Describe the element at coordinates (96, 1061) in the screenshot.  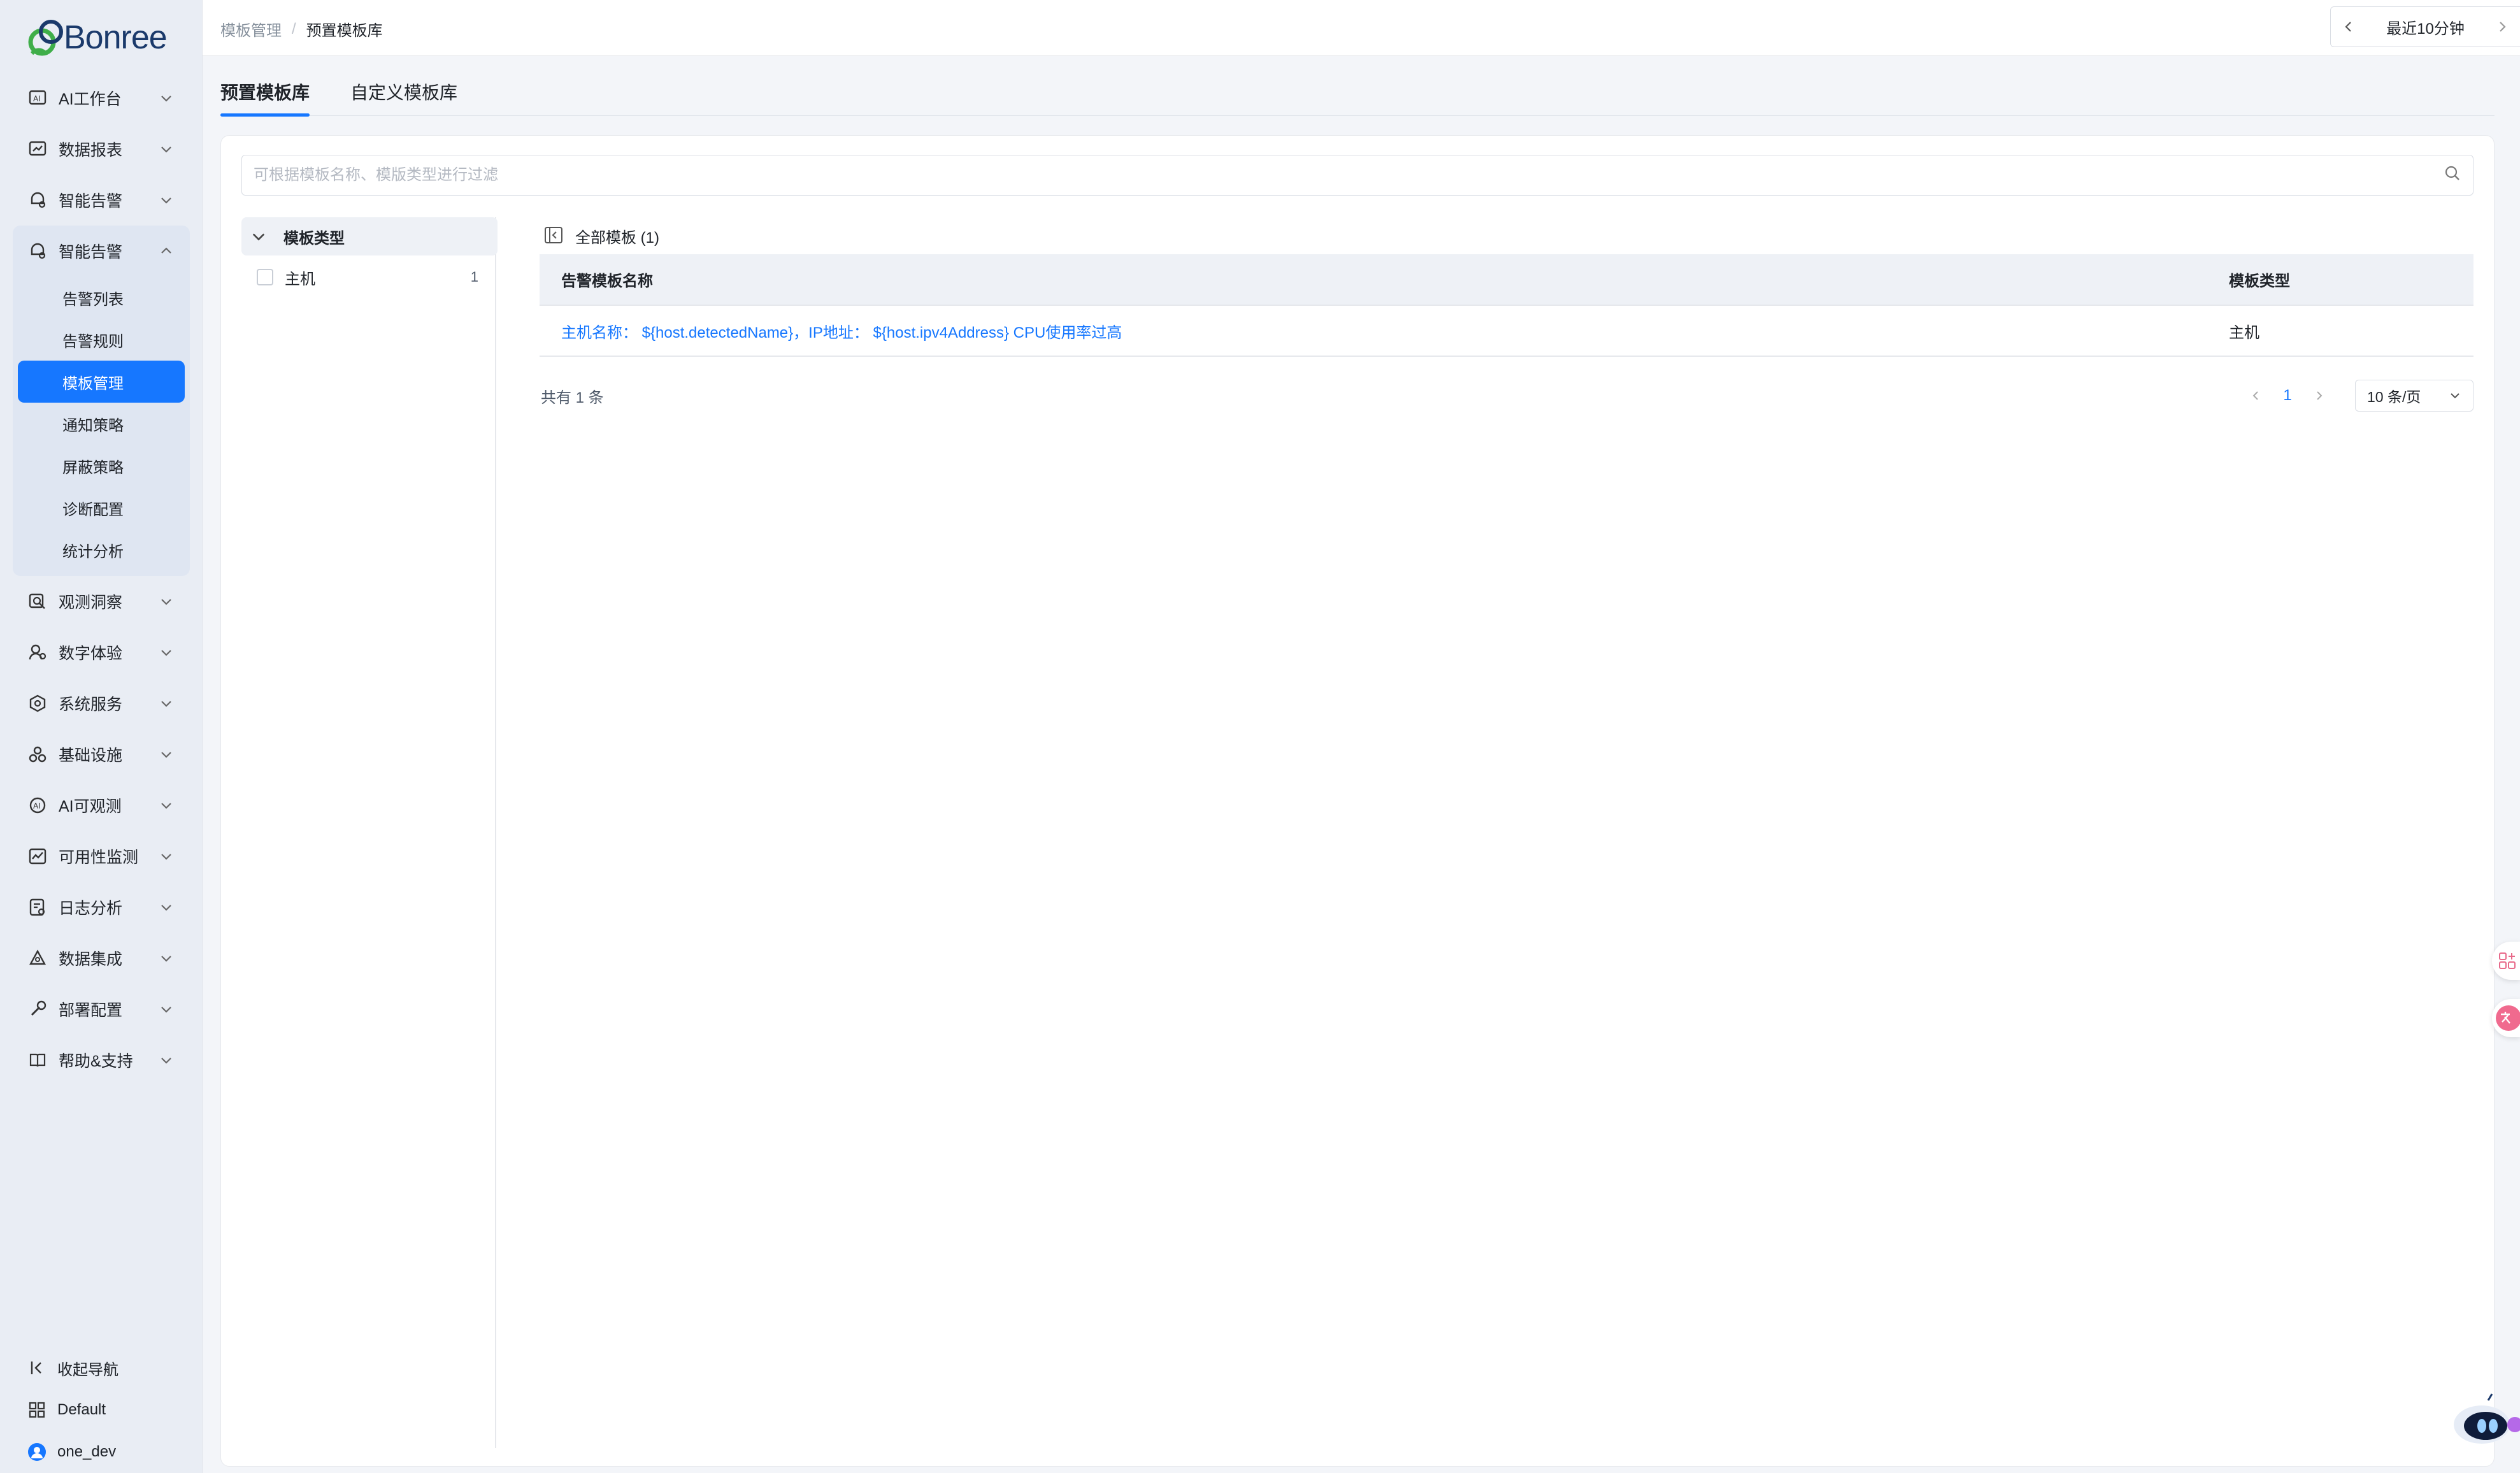
I see `nav-item-label: 帮助&支持` at that location.